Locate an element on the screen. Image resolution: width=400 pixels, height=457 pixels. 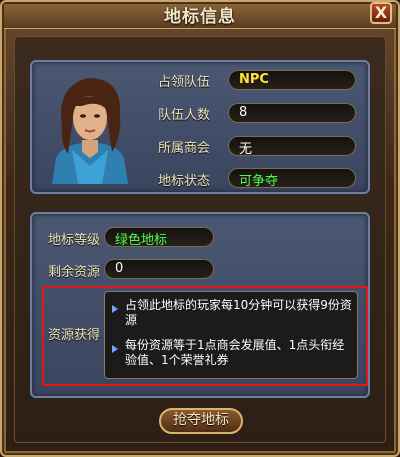
occupy-team-label: 占领队伍 is located at coordinates (184, 82).